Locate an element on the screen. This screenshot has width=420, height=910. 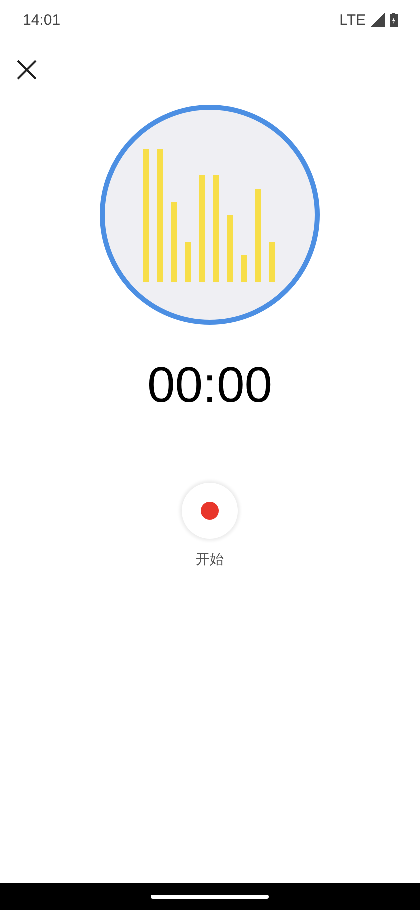
network-type: LTE is located at coordinates (353, 20).